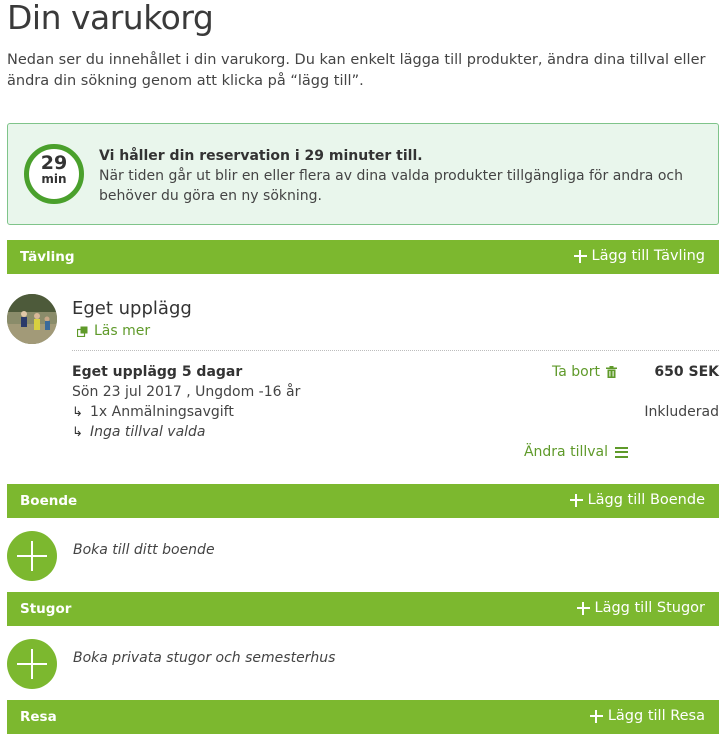 The height and width of the screenshot is (736, 727). I want to click on item-price: 650 SEK, so click(686, 372).